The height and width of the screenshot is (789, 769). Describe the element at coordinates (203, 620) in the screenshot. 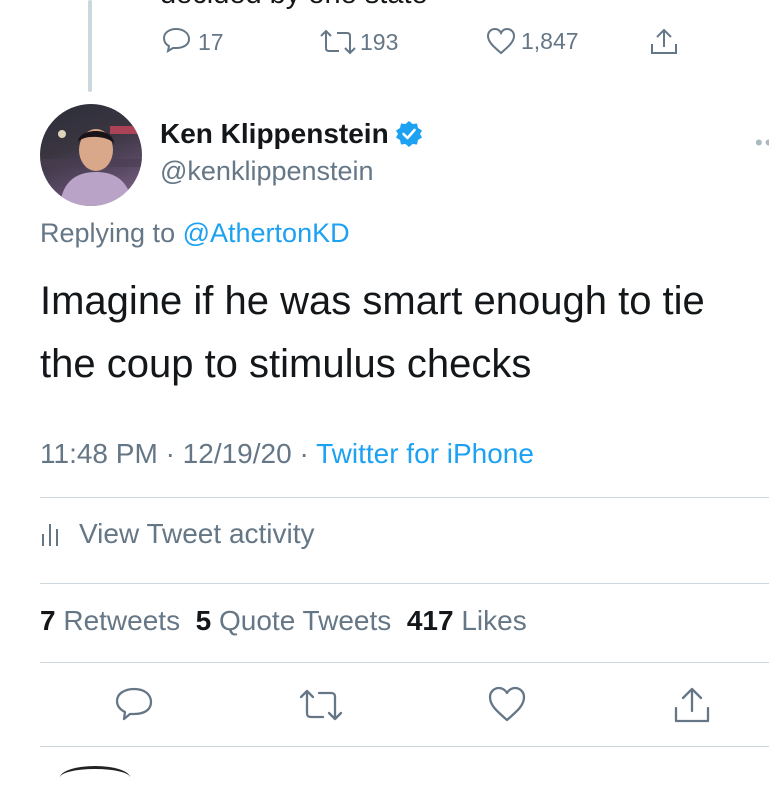

I see `quotes-count: 5` at that location.